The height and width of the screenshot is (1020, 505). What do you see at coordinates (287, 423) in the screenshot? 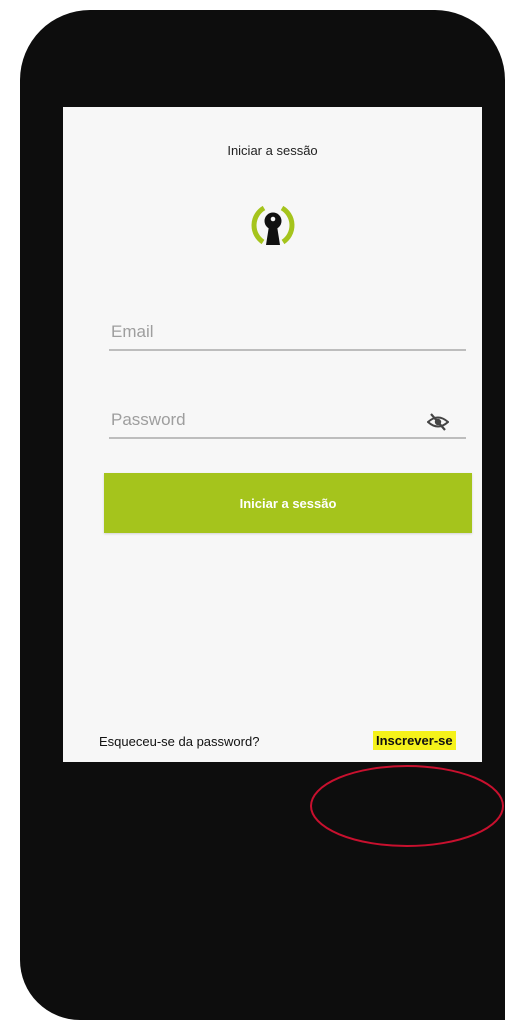
I see `password-field` at bounding box center [287, 423].